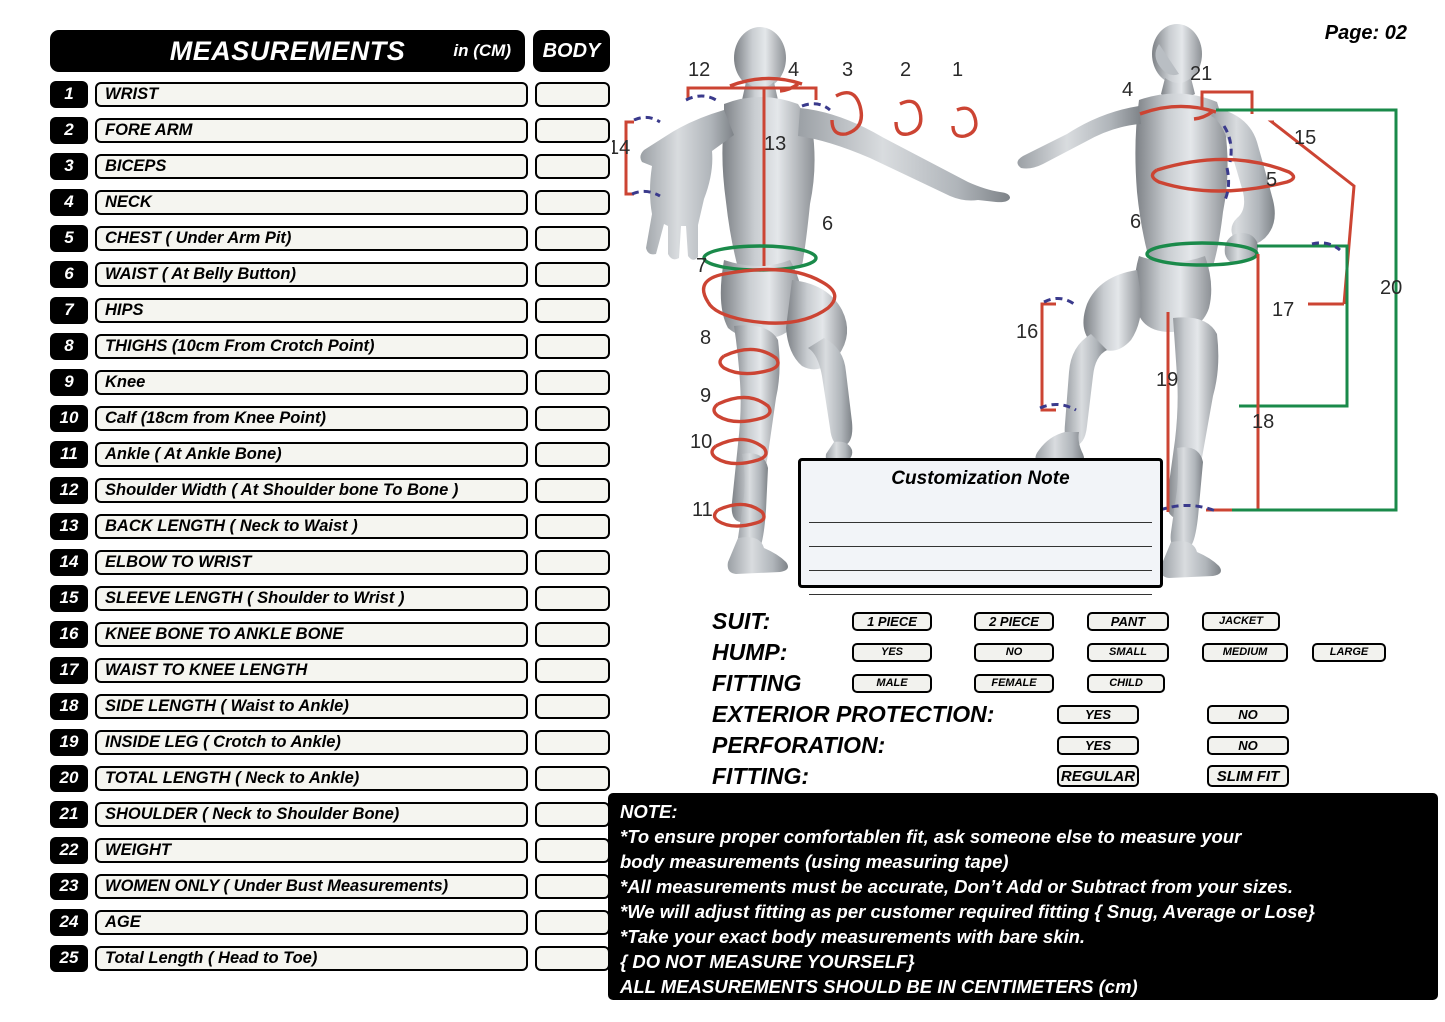 Image resolution: width=1445 pixels, height=1022 pixels. What do you see at coordinates (892, 621) in the screenshot?
I see `option-choice-button: 1 PIECE` at bounding box center [892, 621].